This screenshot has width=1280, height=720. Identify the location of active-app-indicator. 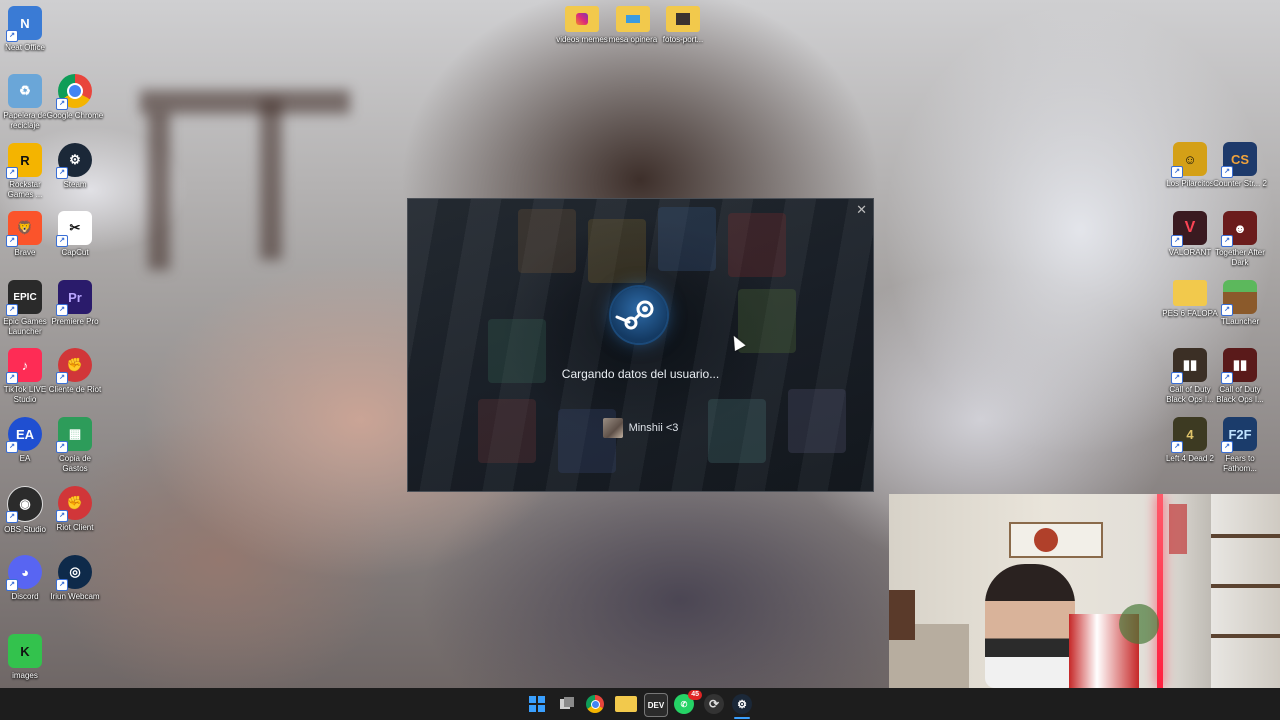
(742, 718).